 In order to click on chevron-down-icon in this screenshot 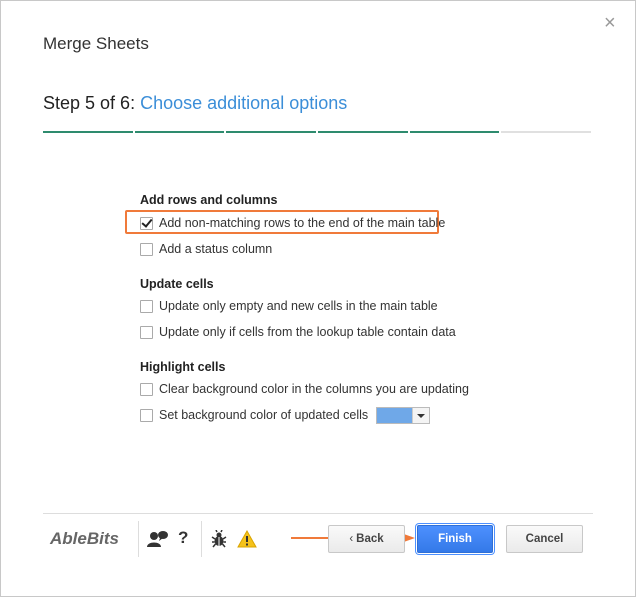, I will do `click(421, 415)`.